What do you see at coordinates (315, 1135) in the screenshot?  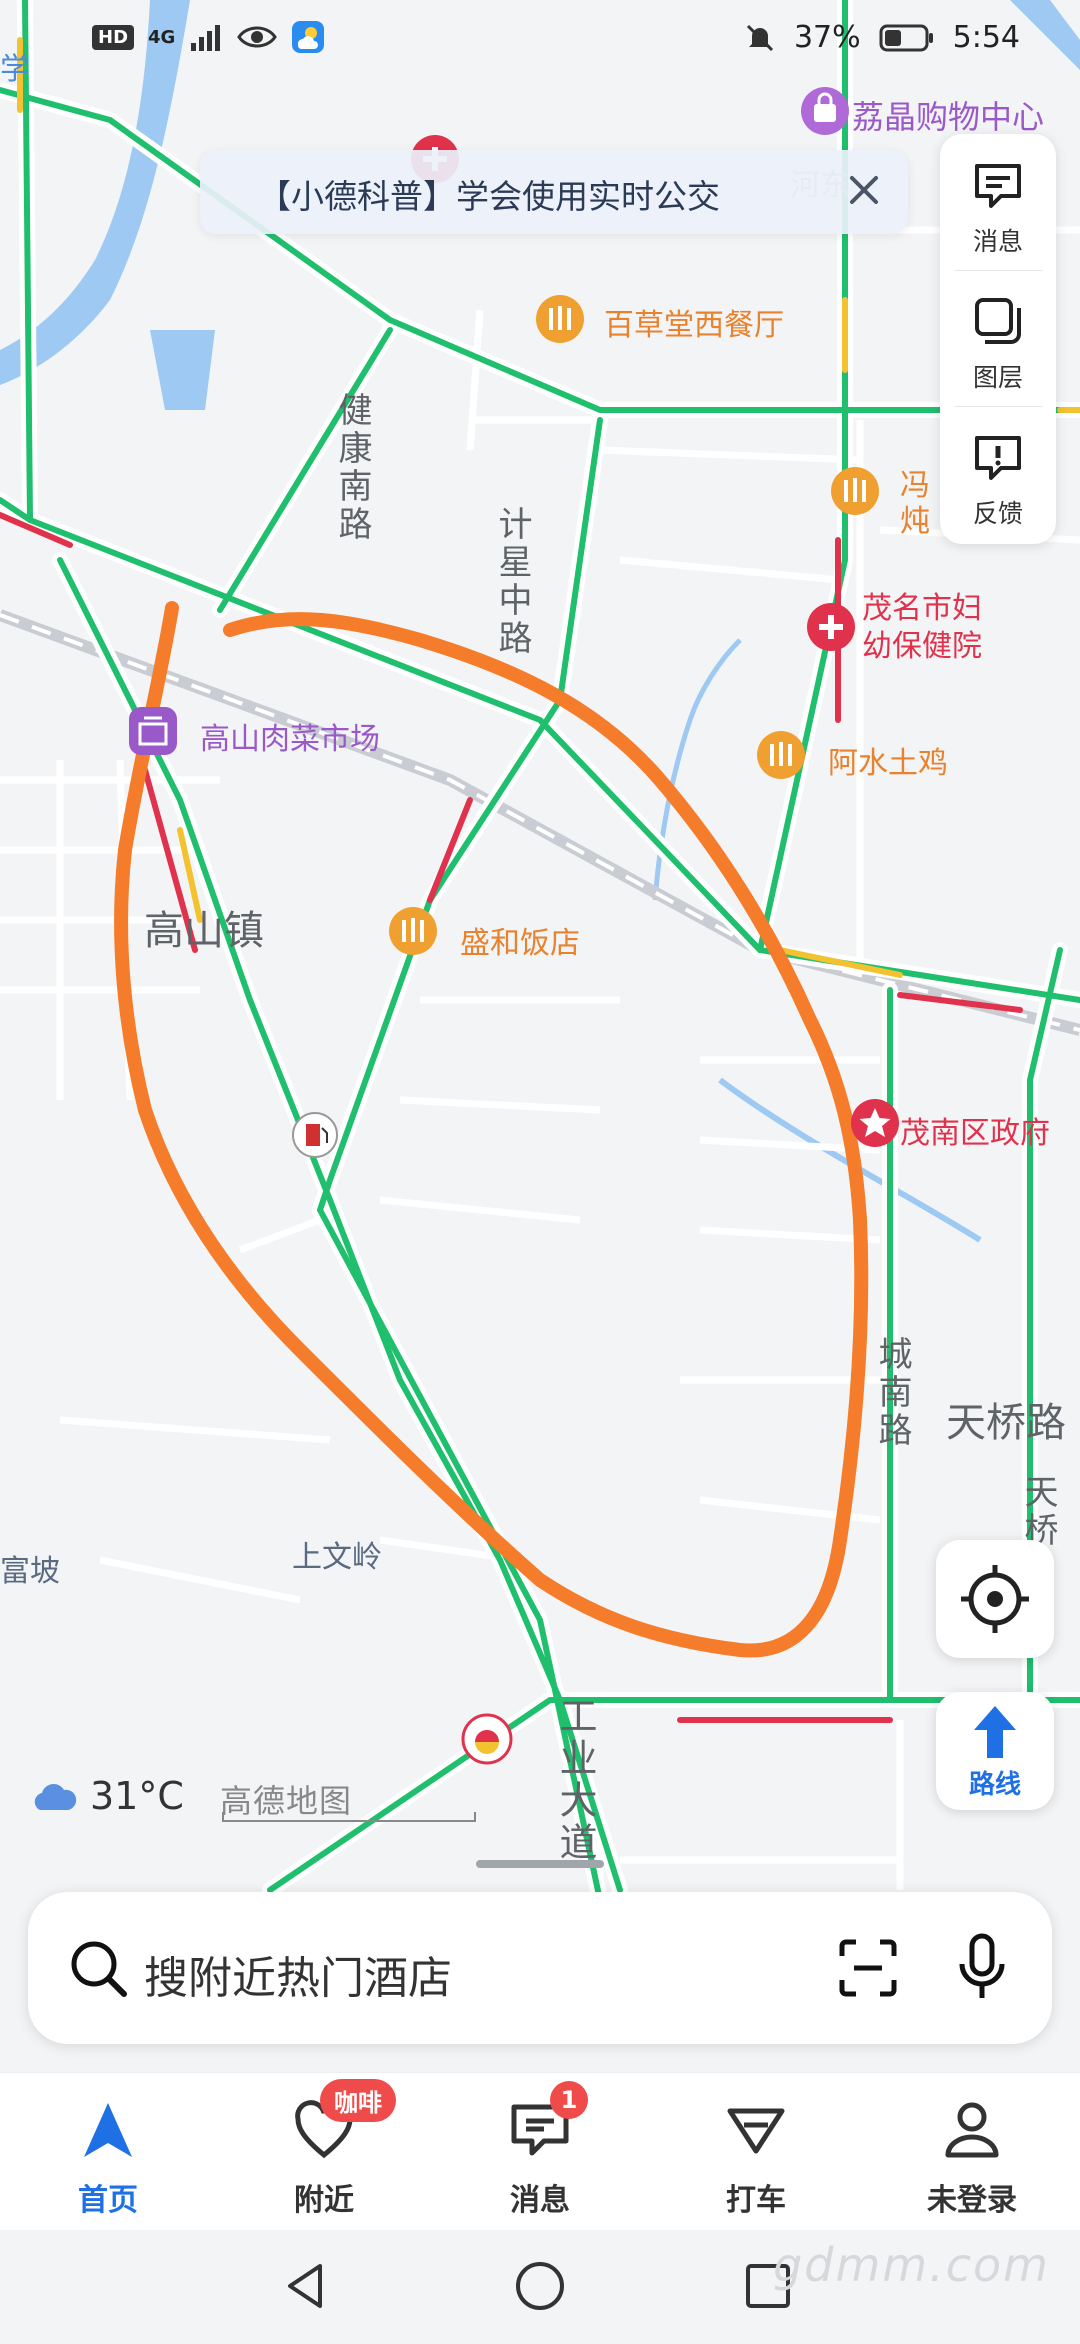 I see `gas-station-icon` at bounding box center [315, 1135].